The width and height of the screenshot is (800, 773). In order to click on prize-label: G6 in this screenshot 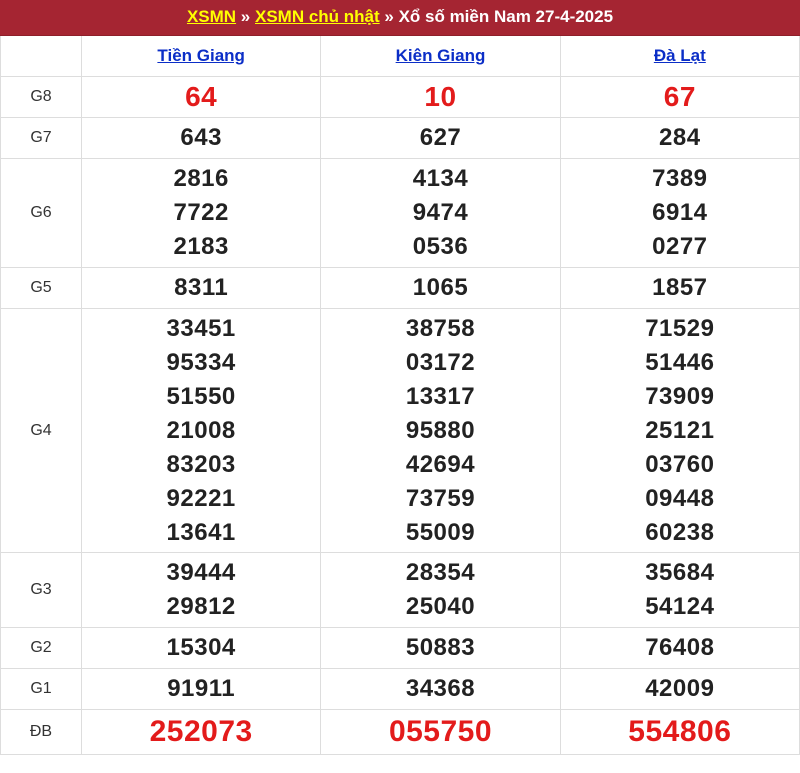, I will do `click(41, 213)`.